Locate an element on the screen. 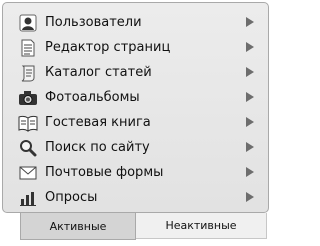 The height and width of the screenshot is (246, 320). poll-chart-icon is located at coordinates (28, 198).